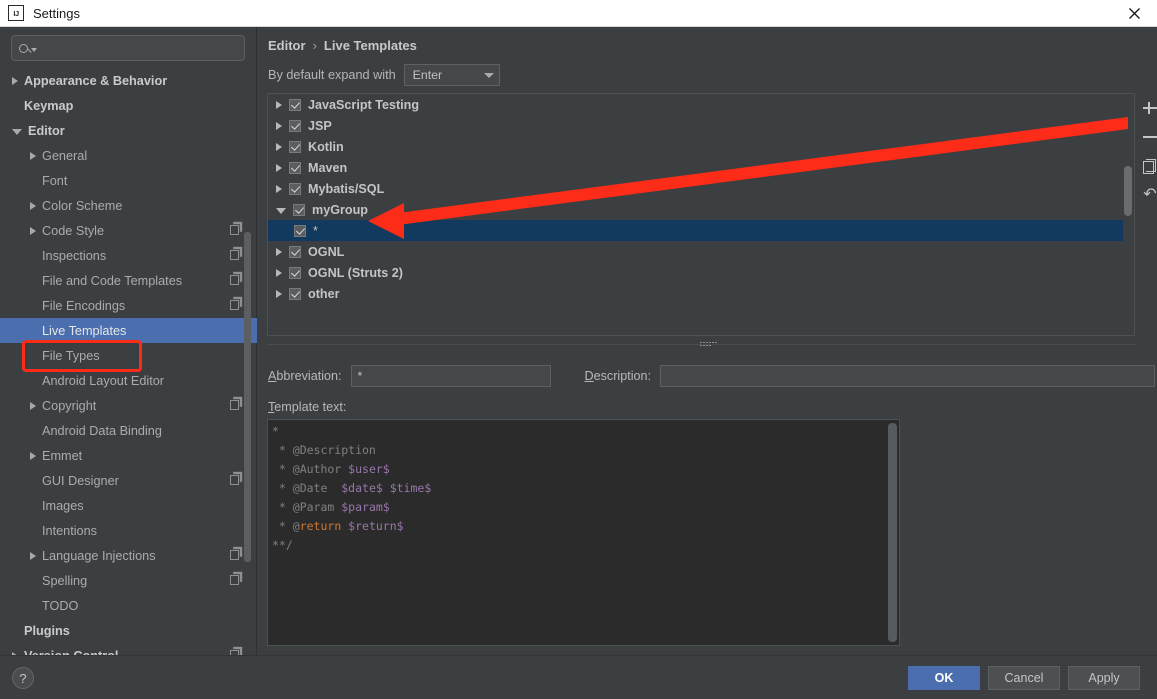 Image resolution: width=1157 pixels, height=699 pixels. Describe the element at coordinates (695, 167) in the screenshot. I see `template-group-row: Maven` at that location.